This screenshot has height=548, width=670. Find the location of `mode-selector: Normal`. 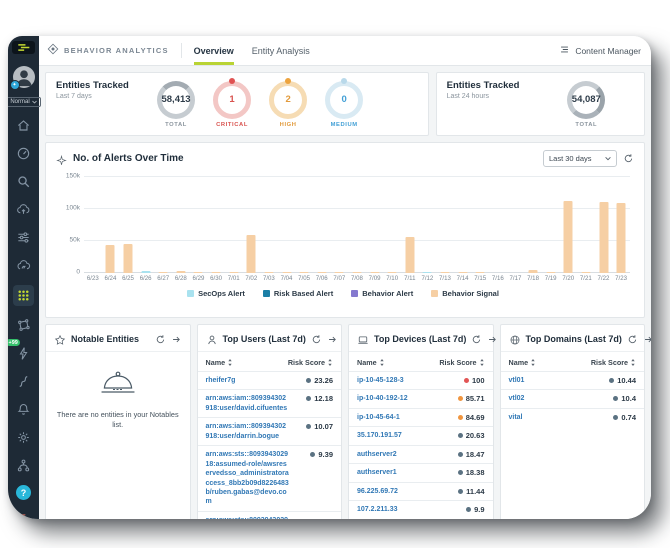

mode-selector: Normal is located at coordinates (24, 102).